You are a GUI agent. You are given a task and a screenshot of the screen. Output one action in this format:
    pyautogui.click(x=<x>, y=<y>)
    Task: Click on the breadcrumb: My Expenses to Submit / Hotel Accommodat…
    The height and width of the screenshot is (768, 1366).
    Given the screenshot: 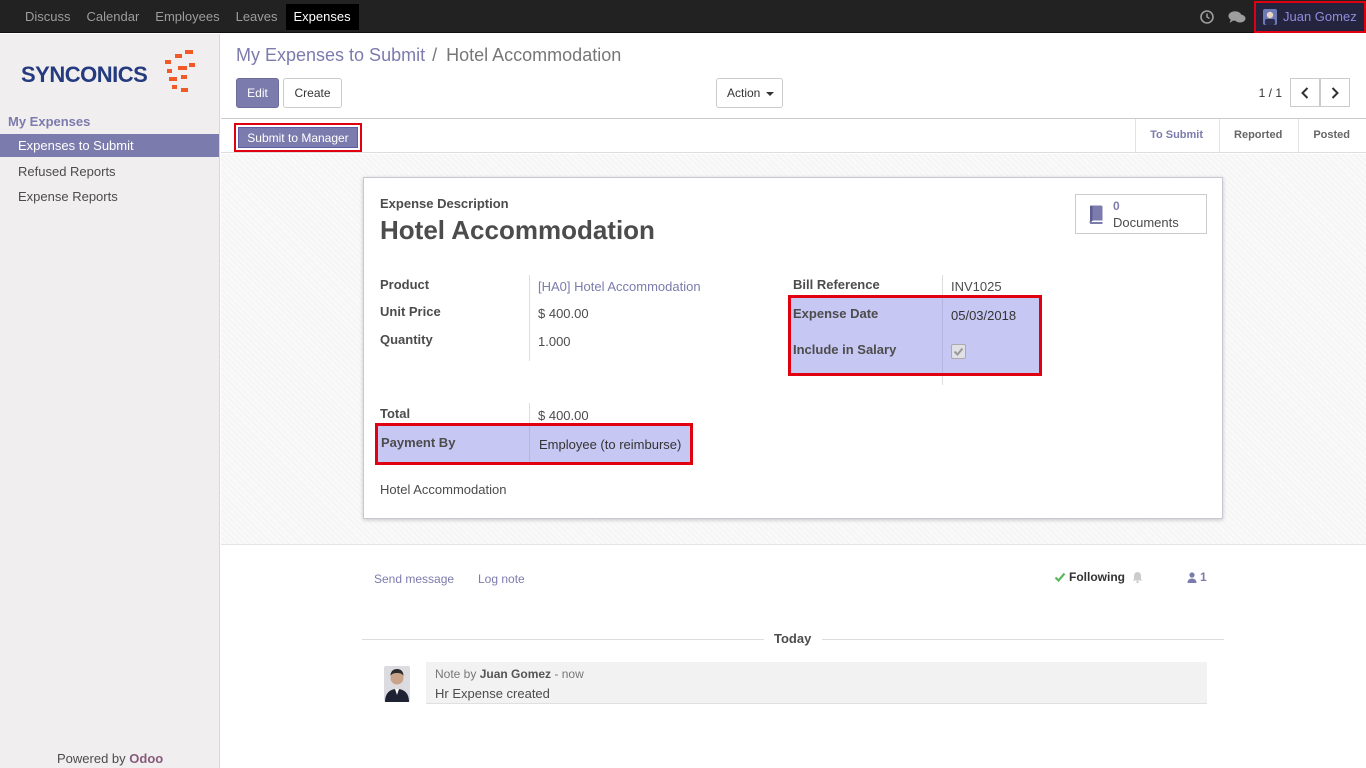 What is the action you would take?
    pyautogui.click(x=428, y=55)
    